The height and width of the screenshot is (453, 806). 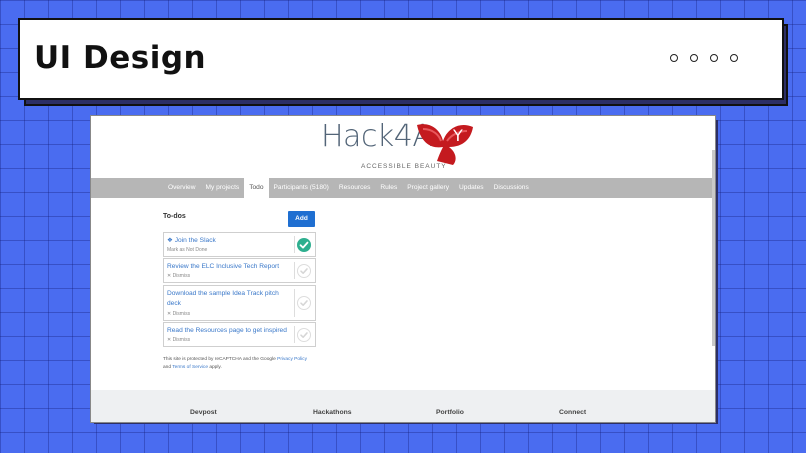 I want to click on nav-tab-todo: Todo, so click(x=256, y=188).